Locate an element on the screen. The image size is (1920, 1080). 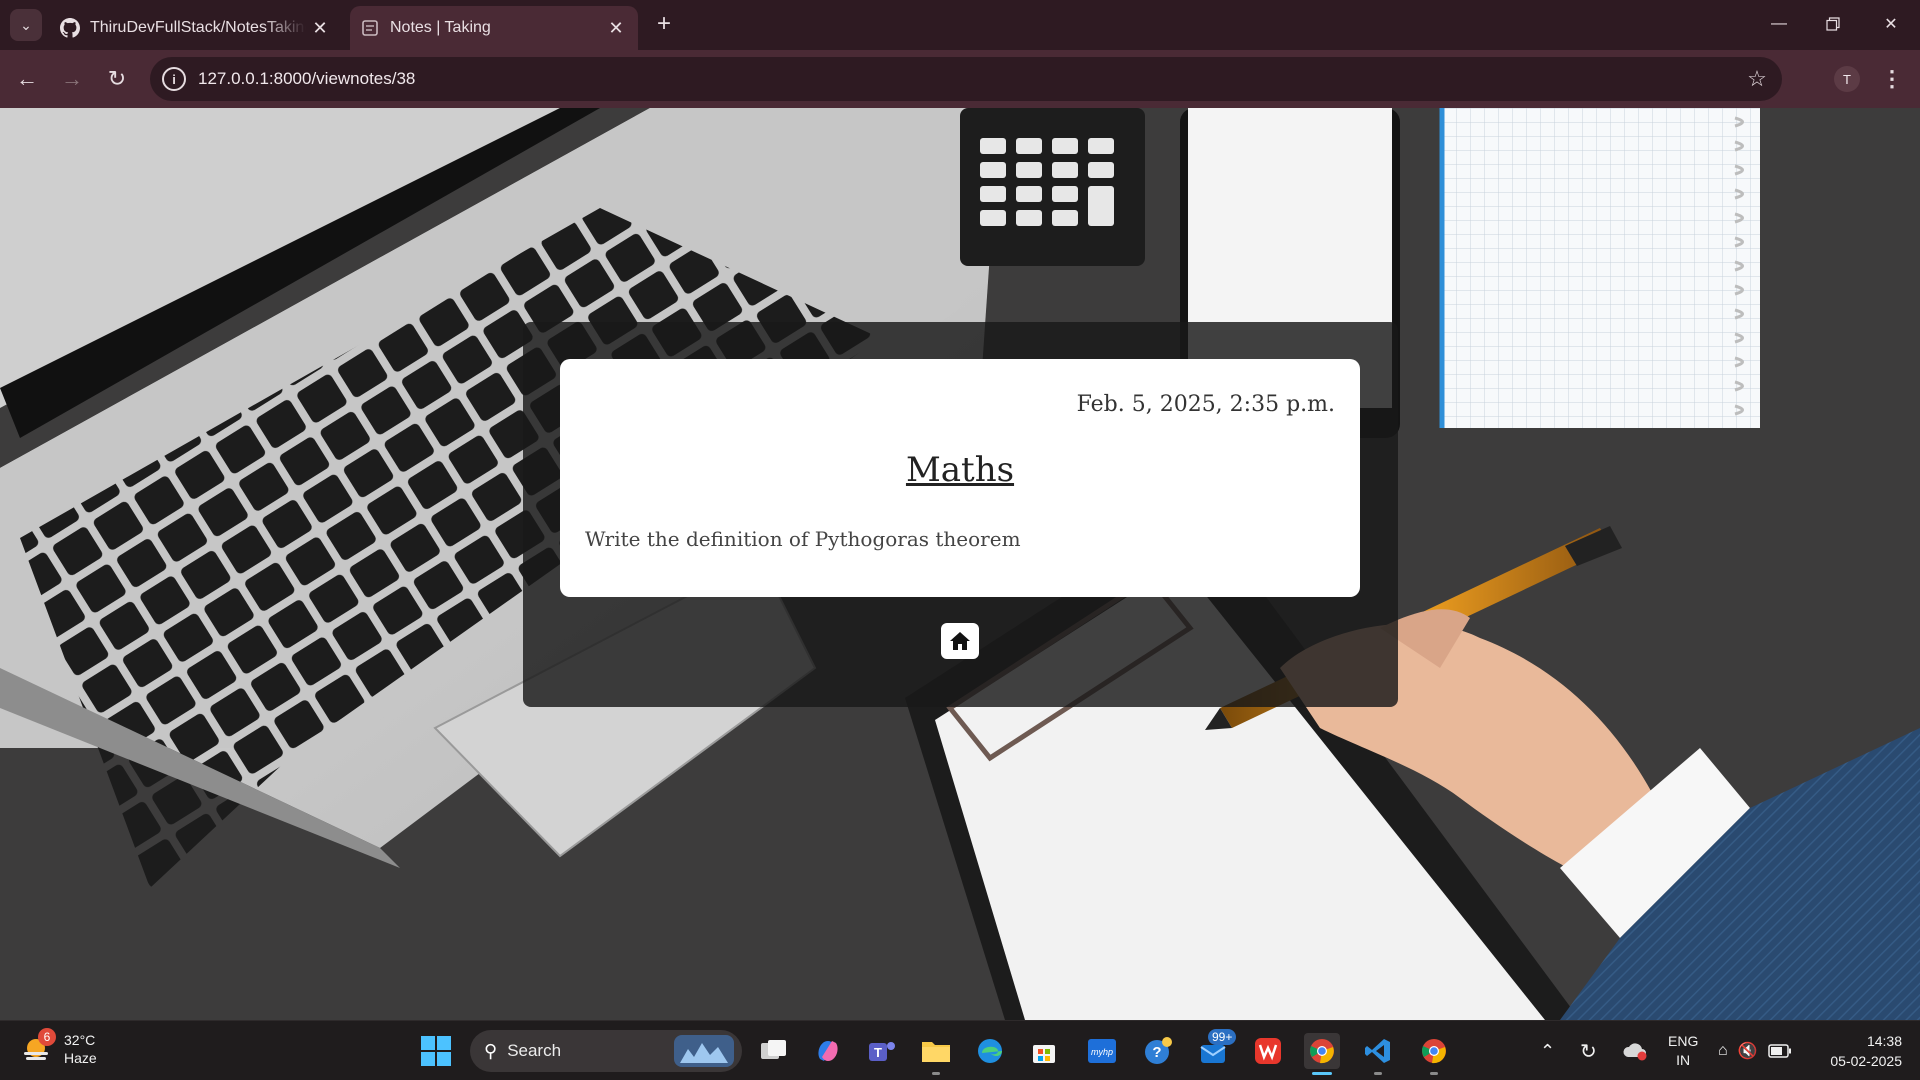
svg-text: T is located at coordinates (878, 1052).